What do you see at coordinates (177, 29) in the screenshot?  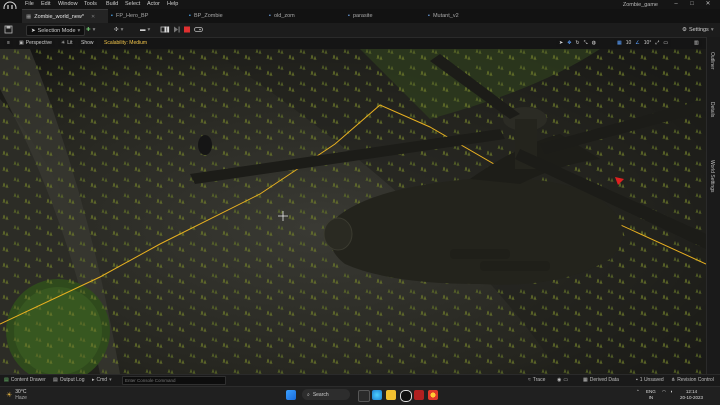 I see `skip-frame-button` at bounding box center [177, 29].